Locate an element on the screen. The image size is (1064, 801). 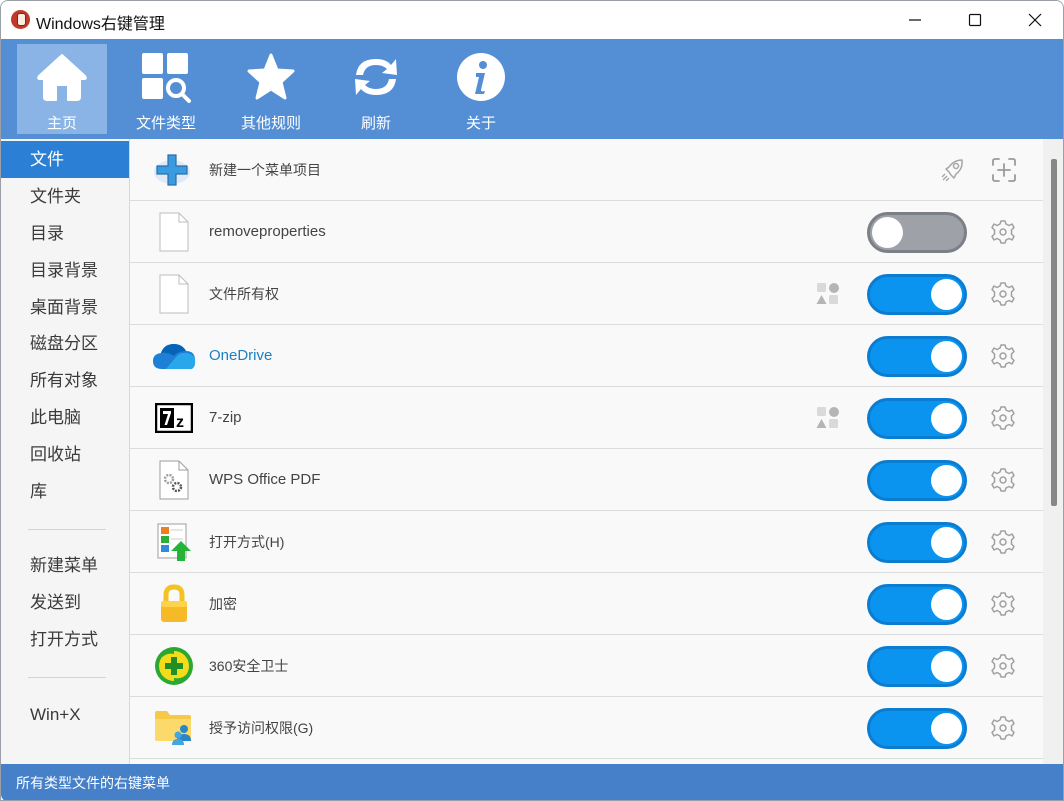
plus-icon is located at coordinates (172, 170).